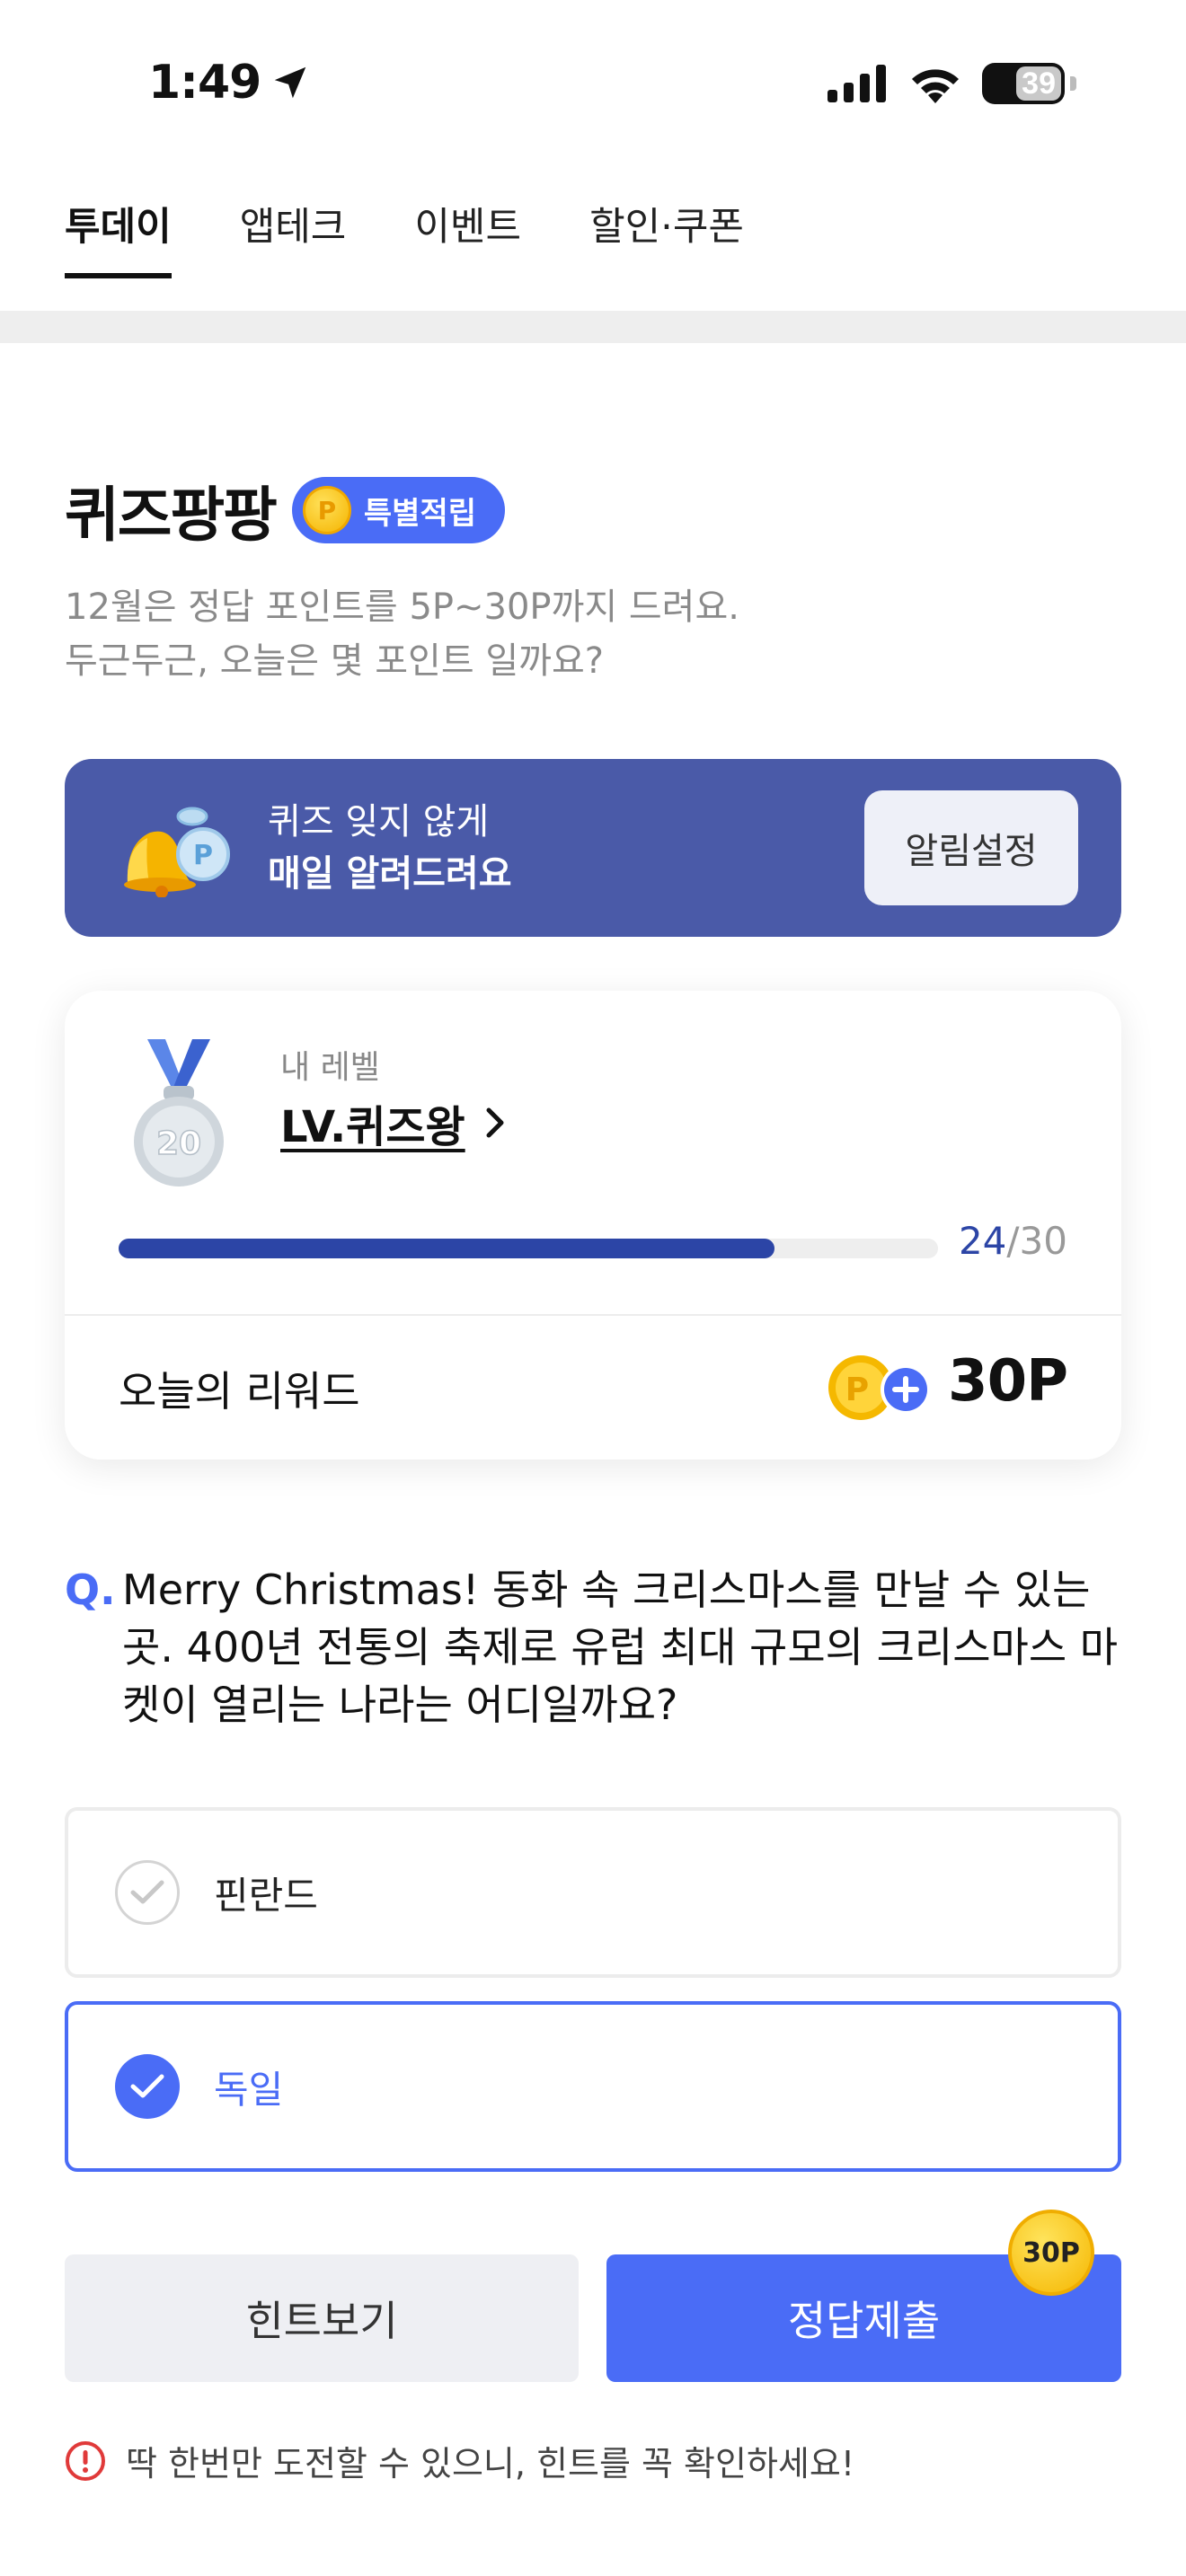 Image resolution: width=1186 pixels, height=2576 pixels. What do you see at coordinates (666, 237) in the screenshot?
I see `tab-discount-coupon: 할인·쿠폰` at bounding box center [666, 237].